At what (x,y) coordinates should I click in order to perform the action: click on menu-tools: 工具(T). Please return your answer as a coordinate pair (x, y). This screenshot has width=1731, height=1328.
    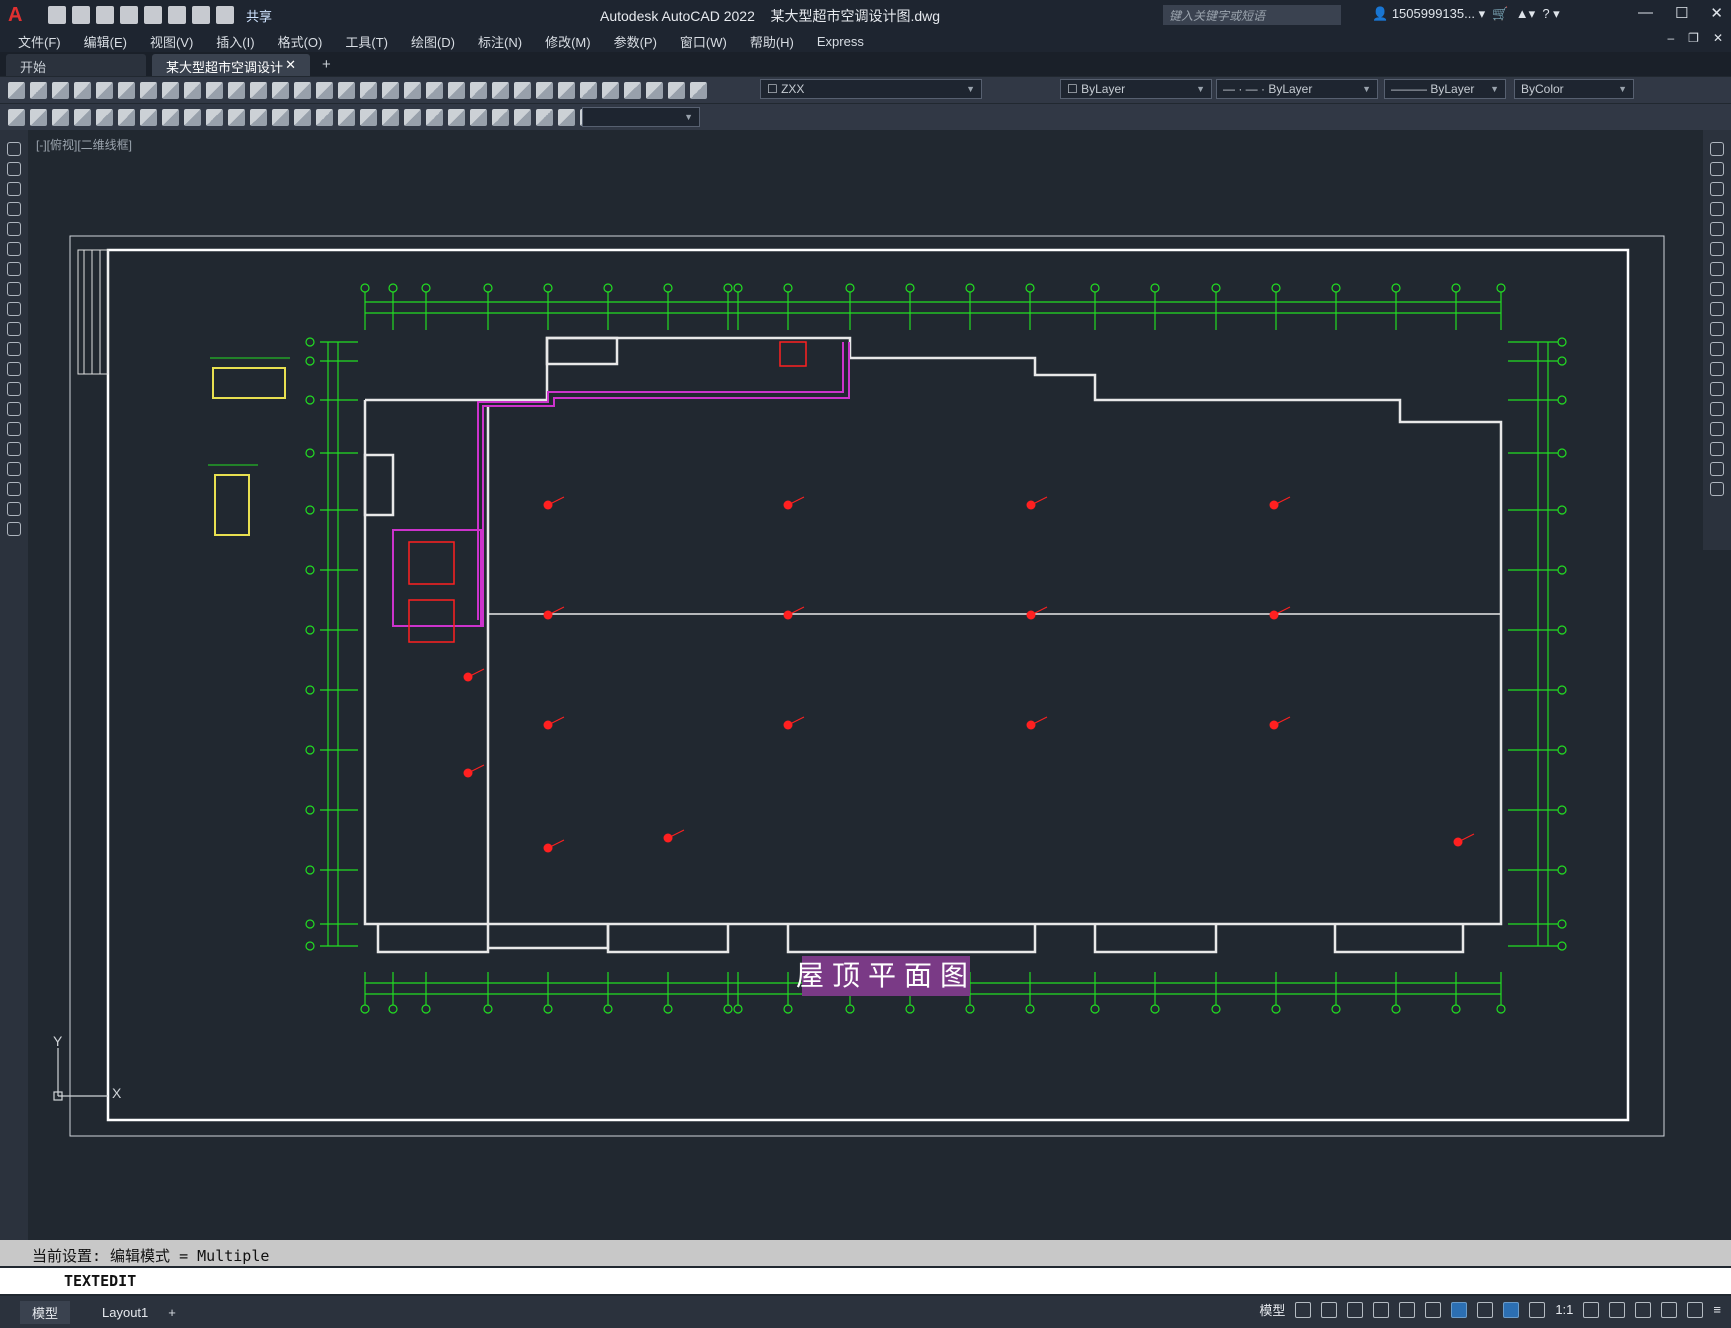
    Looking at the image, I should click on (366, 41).